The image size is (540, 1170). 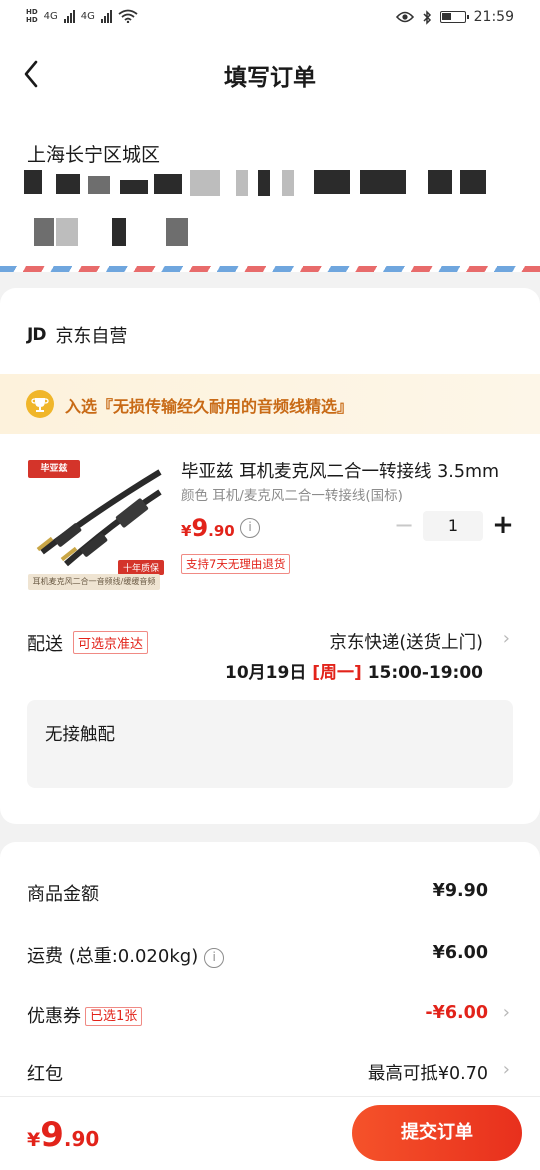 What do you see at coordinates (80, 735) in the screenshot?
I see `order-note-text: 无接触配` at bounding box center [80, 735].